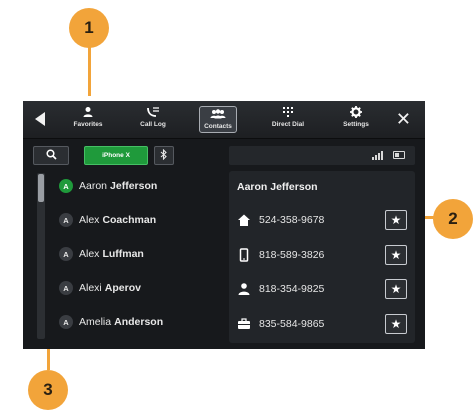 The width and height of the screenshot is (473, 411). I want to click on contact-row-alex-luffman: A Alex Luffman, so click(135, 254).